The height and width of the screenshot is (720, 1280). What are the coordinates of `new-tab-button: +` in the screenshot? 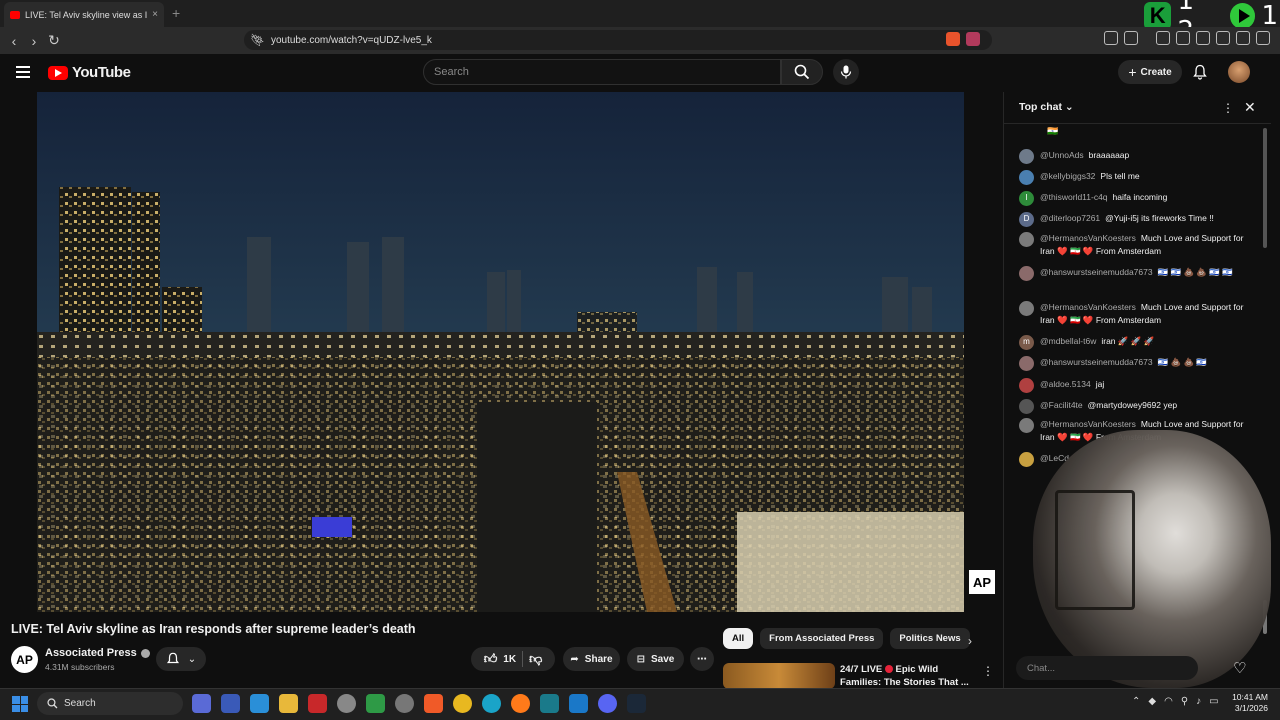 It's located at (176, 13).